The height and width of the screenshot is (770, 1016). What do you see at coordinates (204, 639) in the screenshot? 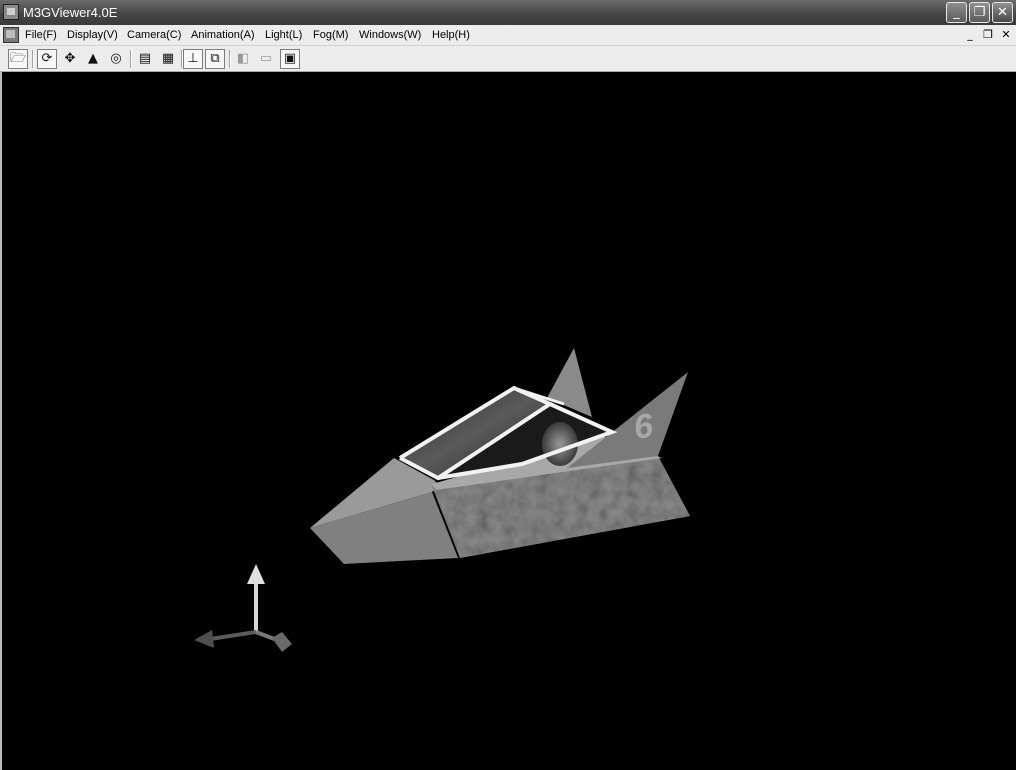
I see `axis-x-arrow` at bounding box center [204, 639].